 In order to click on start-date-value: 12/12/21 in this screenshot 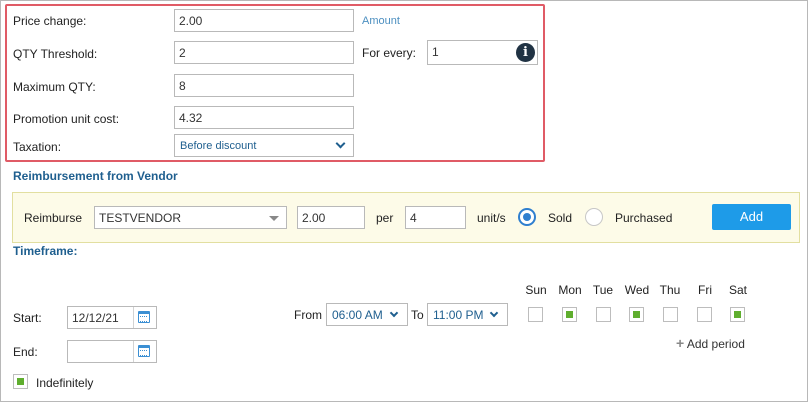, I will do `click(95, 318)`.